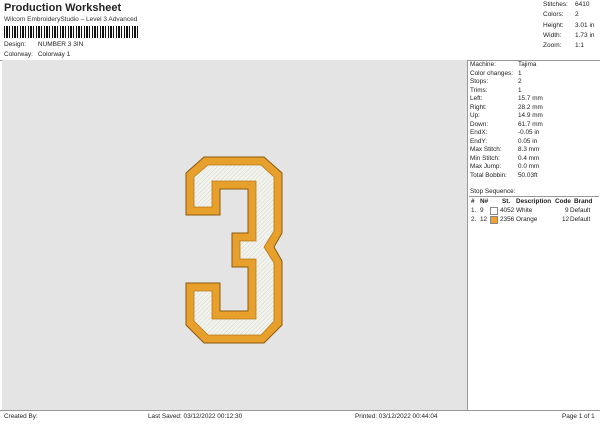  What do you see at coordinates (566, 4) in the screenshot?
I see `stat-stitches: Stitches: 6410` at bounding box center [566, 4].